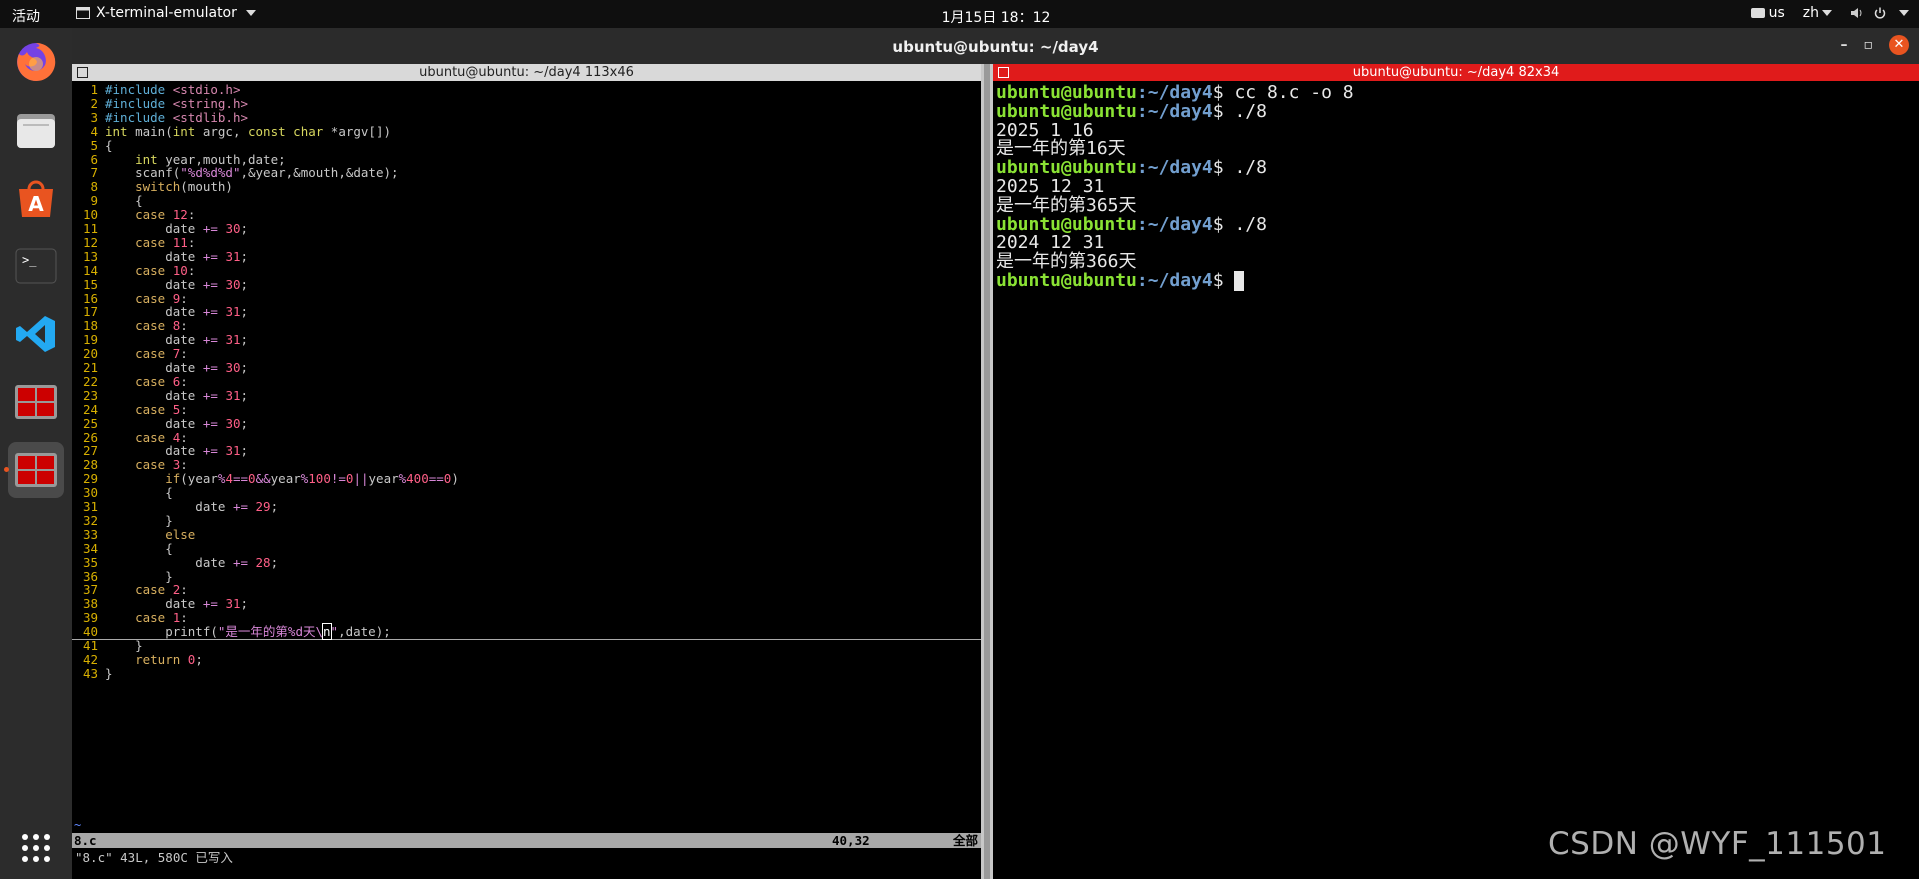  I want to click on folder-icon, so click(36, 131).